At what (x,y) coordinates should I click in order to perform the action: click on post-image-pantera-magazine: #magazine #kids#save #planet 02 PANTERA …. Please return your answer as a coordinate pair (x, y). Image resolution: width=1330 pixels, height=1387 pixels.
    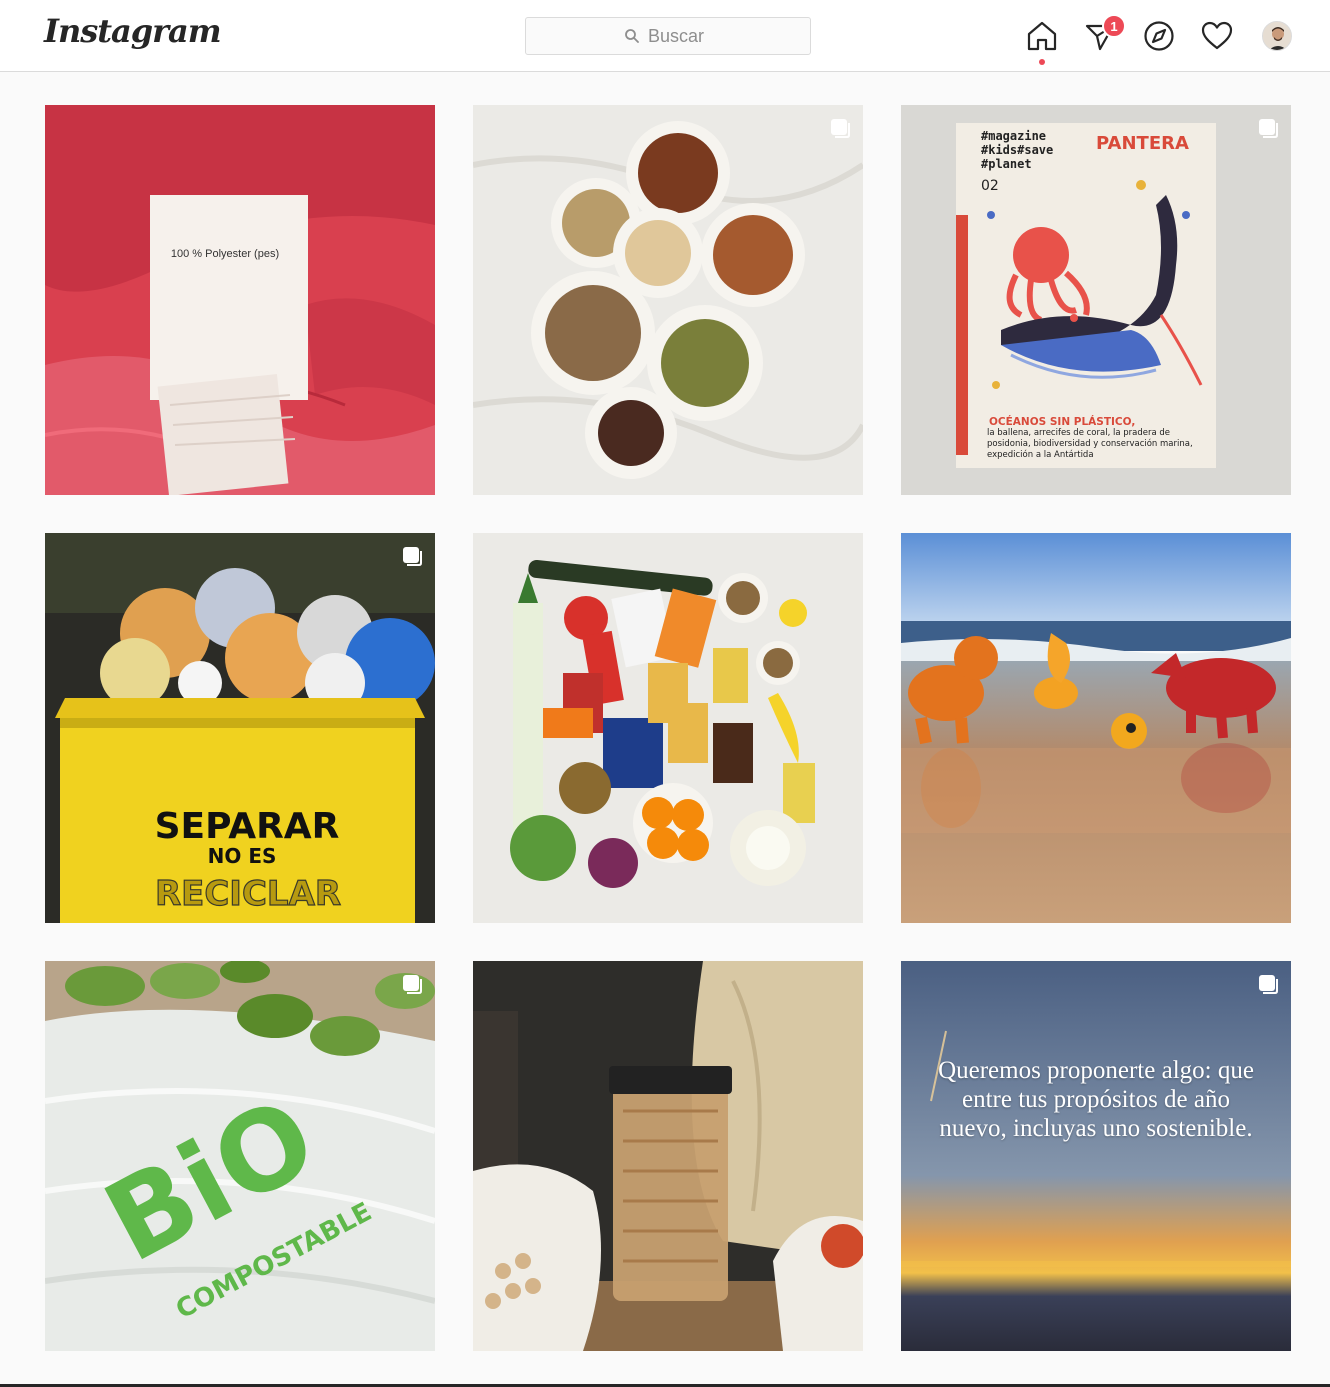
    Looking at the image, I should click on (1096, 300).